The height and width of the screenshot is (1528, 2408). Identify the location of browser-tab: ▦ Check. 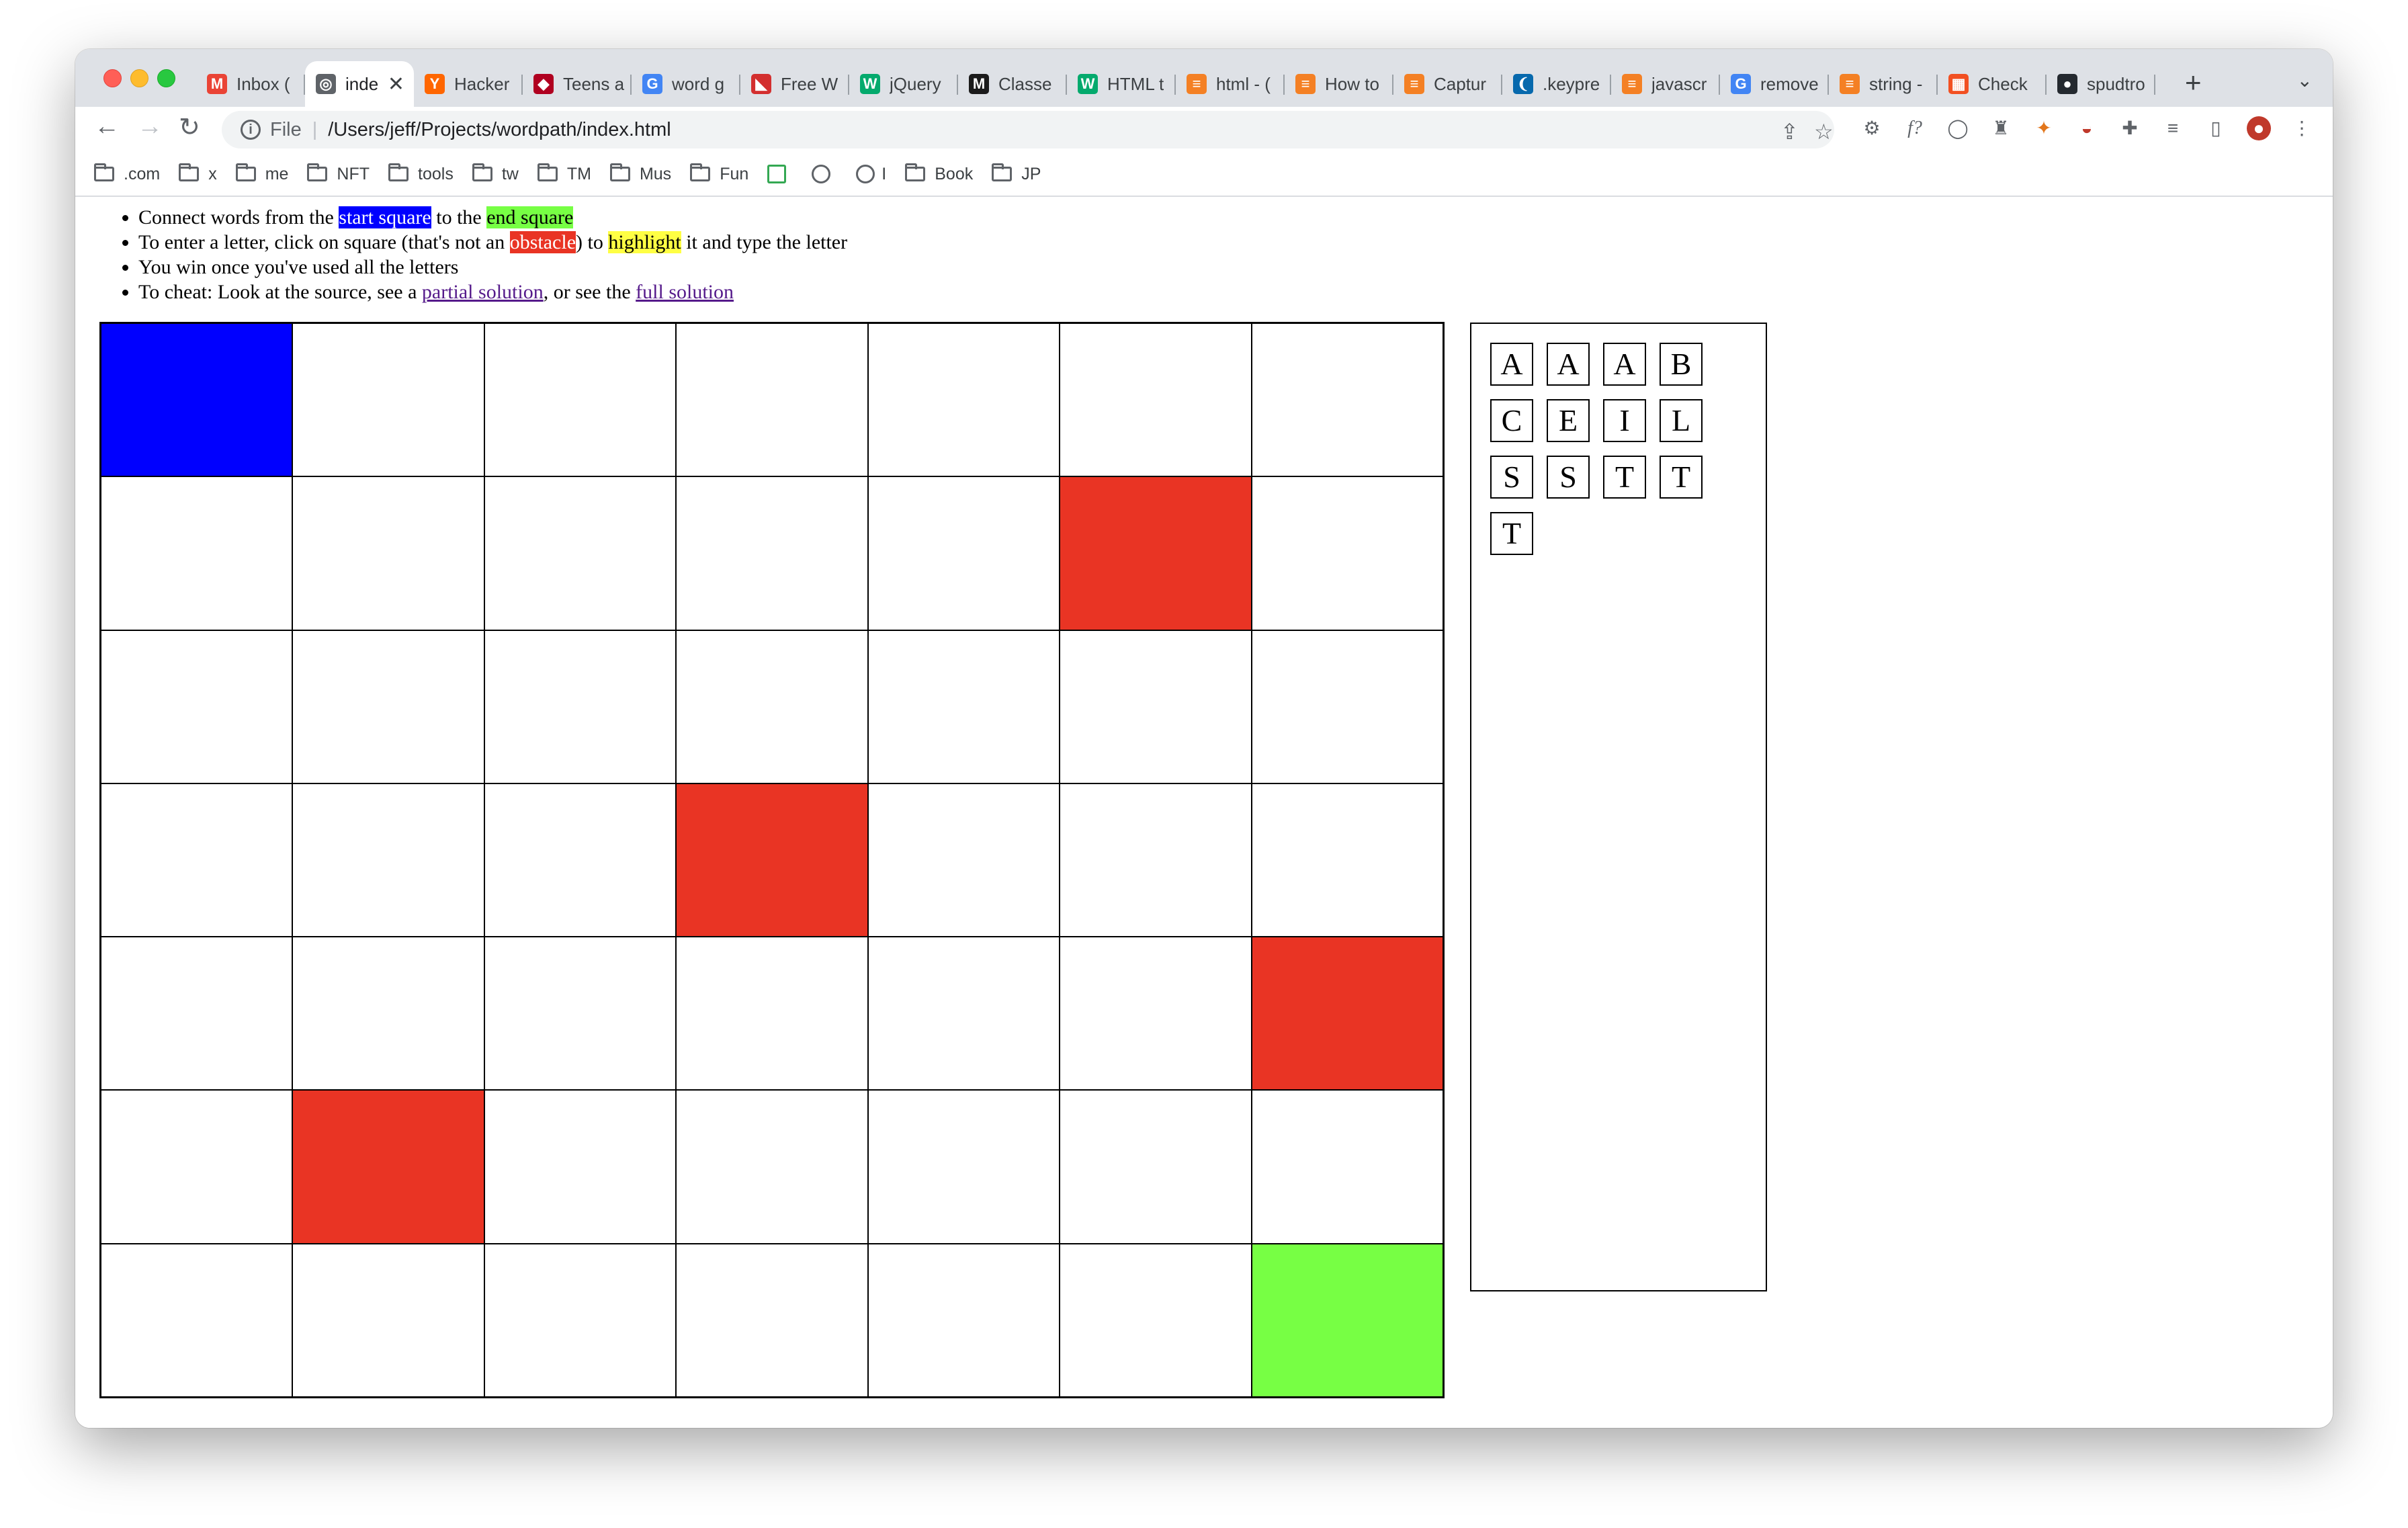
(1992, 84).